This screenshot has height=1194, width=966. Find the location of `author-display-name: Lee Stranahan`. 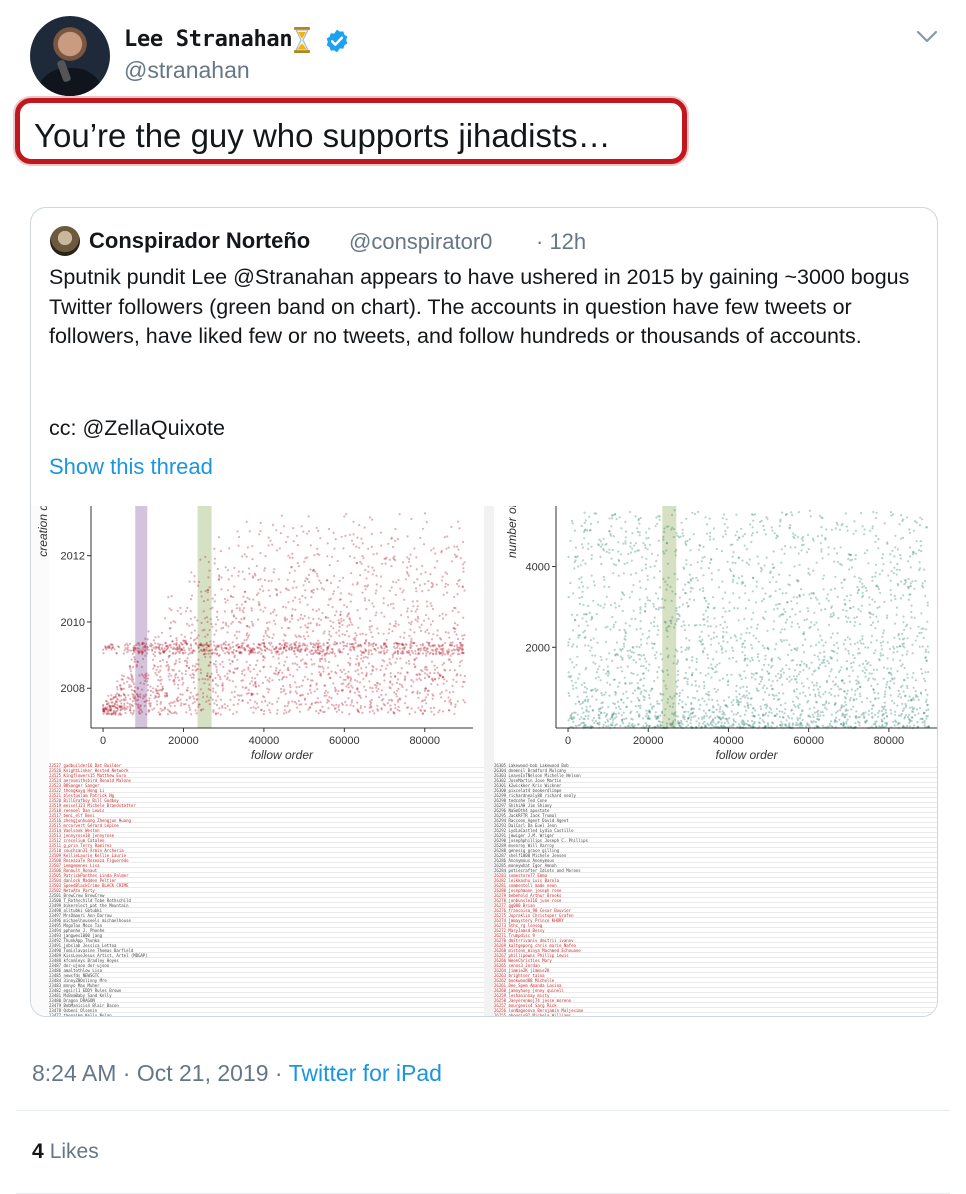

author-display-name: Lee Stranahan is located at coordinates (208, 39).